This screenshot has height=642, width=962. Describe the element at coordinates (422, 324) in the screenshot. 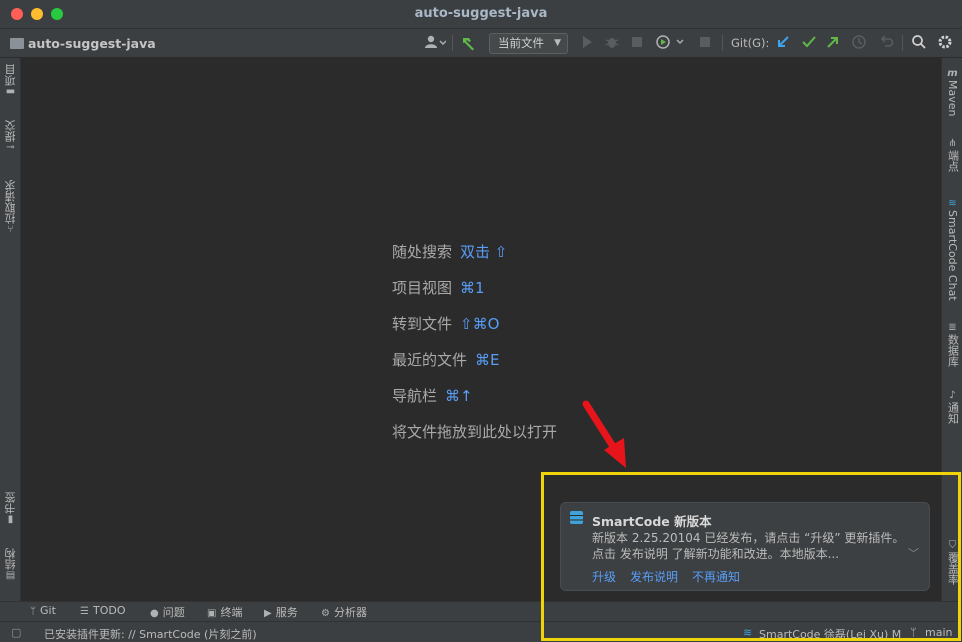

I see `hint-label: 转到文件` at that location.